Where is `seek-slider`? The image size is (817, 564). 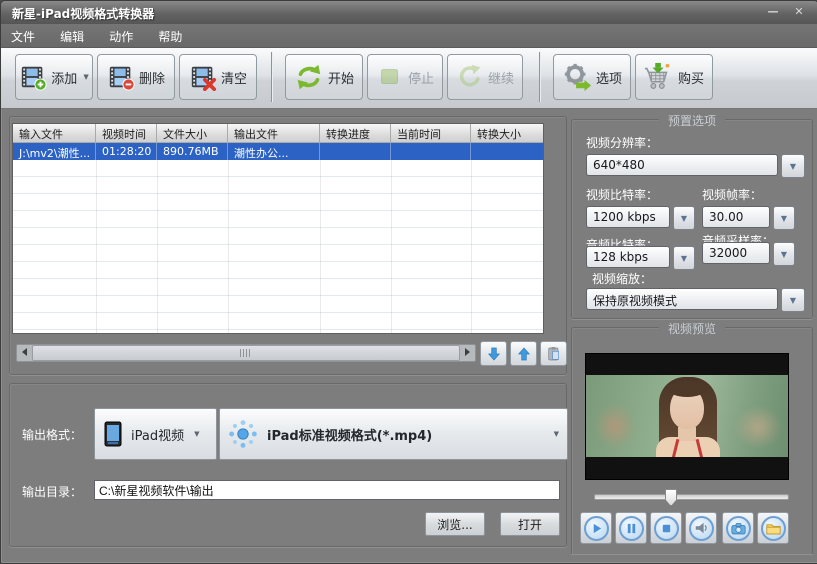
seek-slider is located at coordinates (691, 497).